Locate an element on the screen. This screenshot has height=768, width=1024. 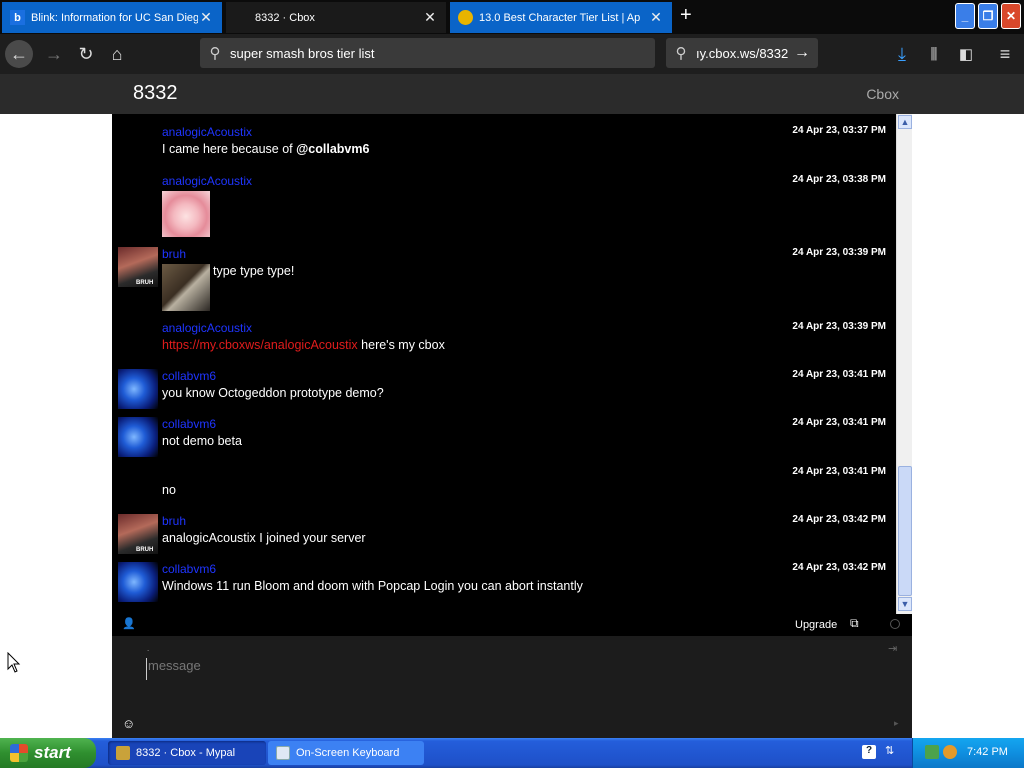
network-icon: ⇅ is located at coordinates (889, 750).